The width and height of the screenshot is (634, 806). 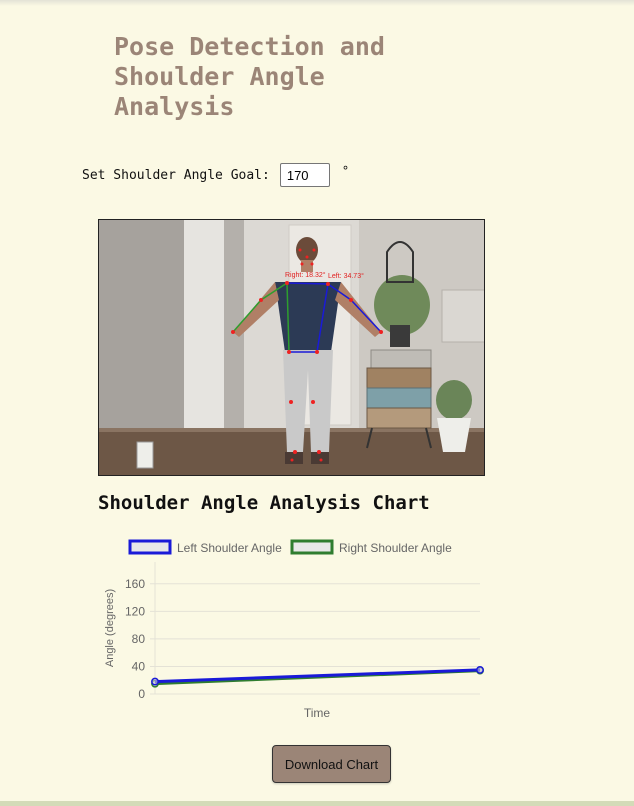 What do you see at coordinates (317, 3) in the screenshot?
I see `top-shade` at bounding box center [317, 3].